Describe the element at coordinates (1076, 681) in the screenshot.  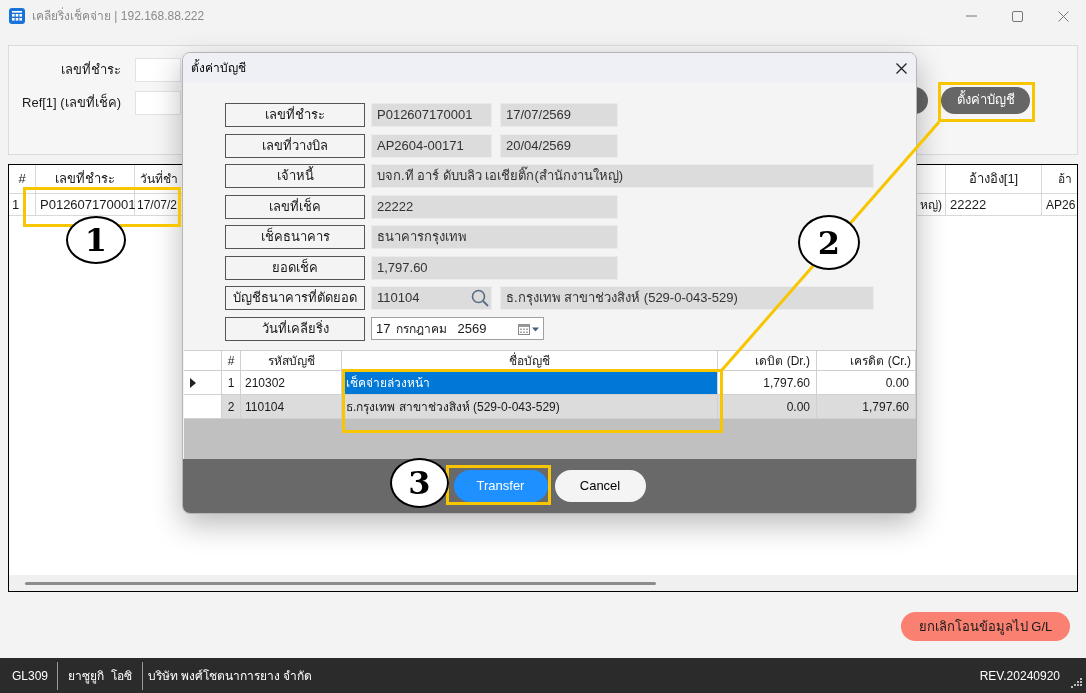
I see `resize-grip-icon` at that location.